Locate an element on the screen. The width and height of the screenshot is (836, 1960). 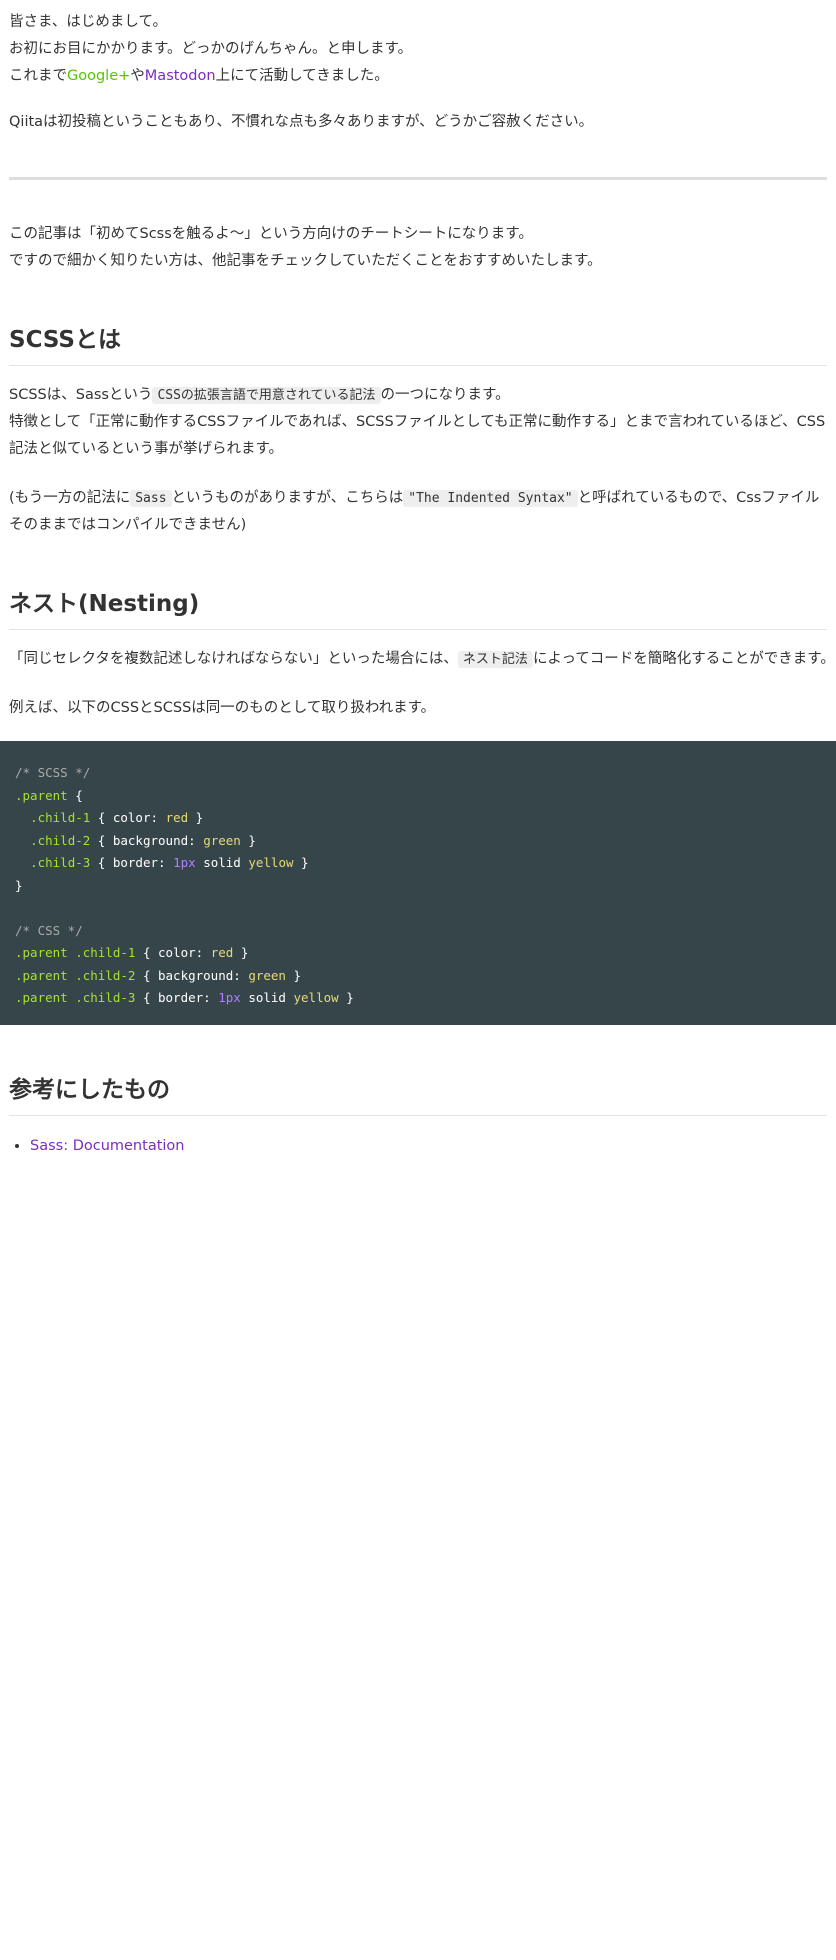
reference-list: Sass: Documentation is located at coordinates (96, 1146).